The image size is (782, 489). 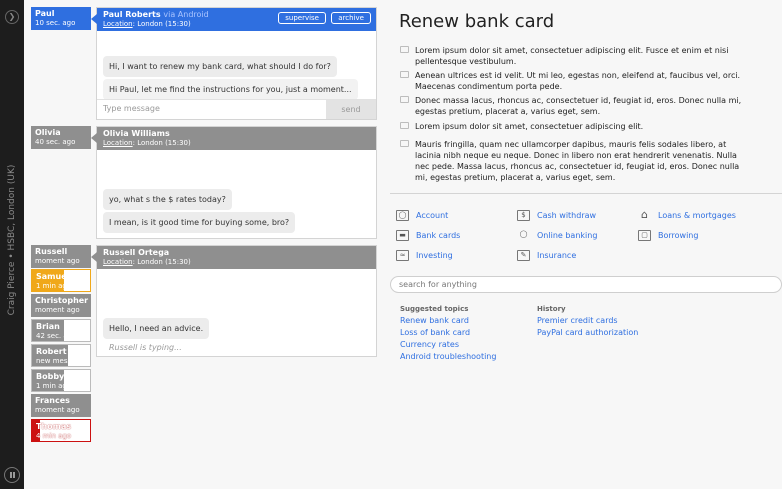 I want to click on chat-title: Olivia Williams, so click(x=136, y=133).